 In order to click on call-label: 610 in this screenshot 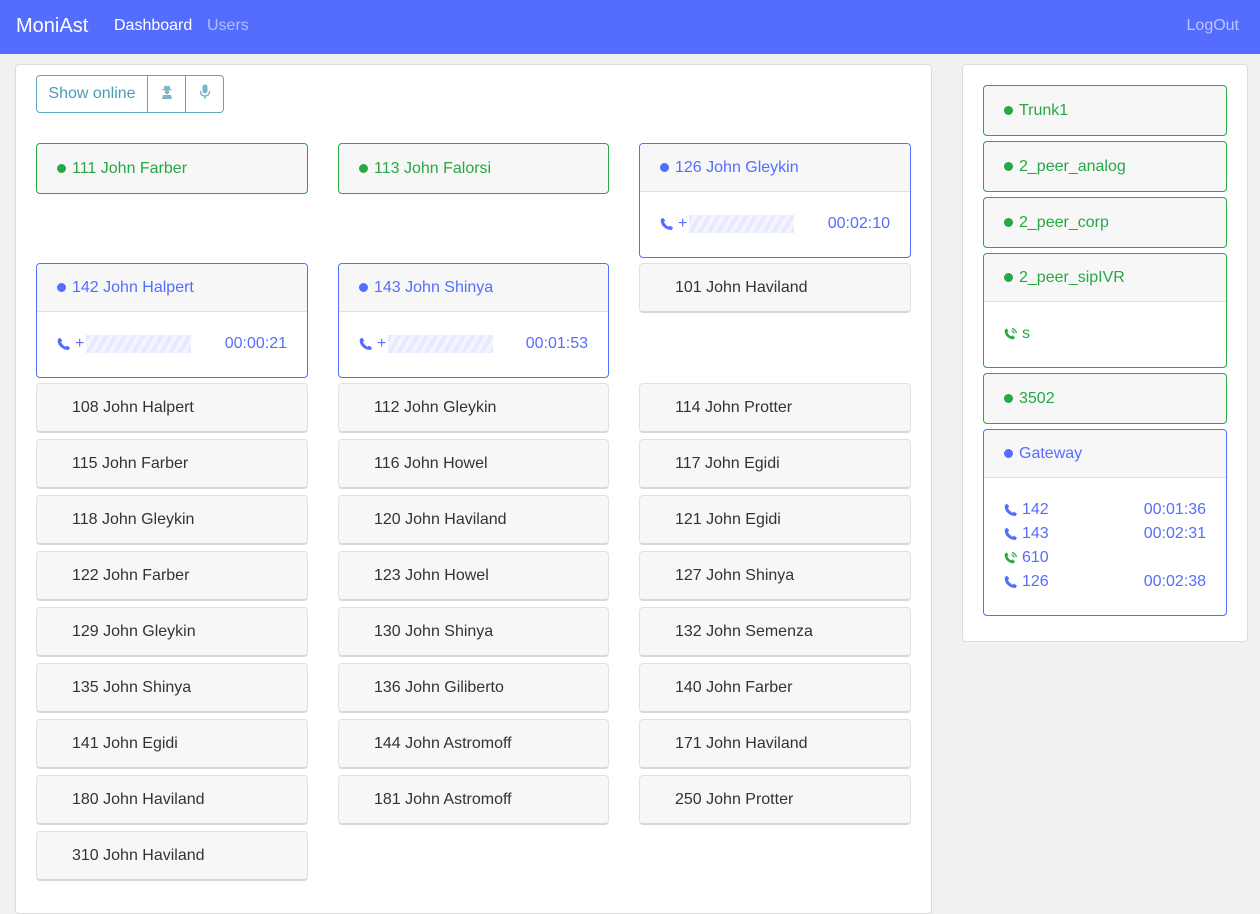, I will do `click(1035, 557)`.